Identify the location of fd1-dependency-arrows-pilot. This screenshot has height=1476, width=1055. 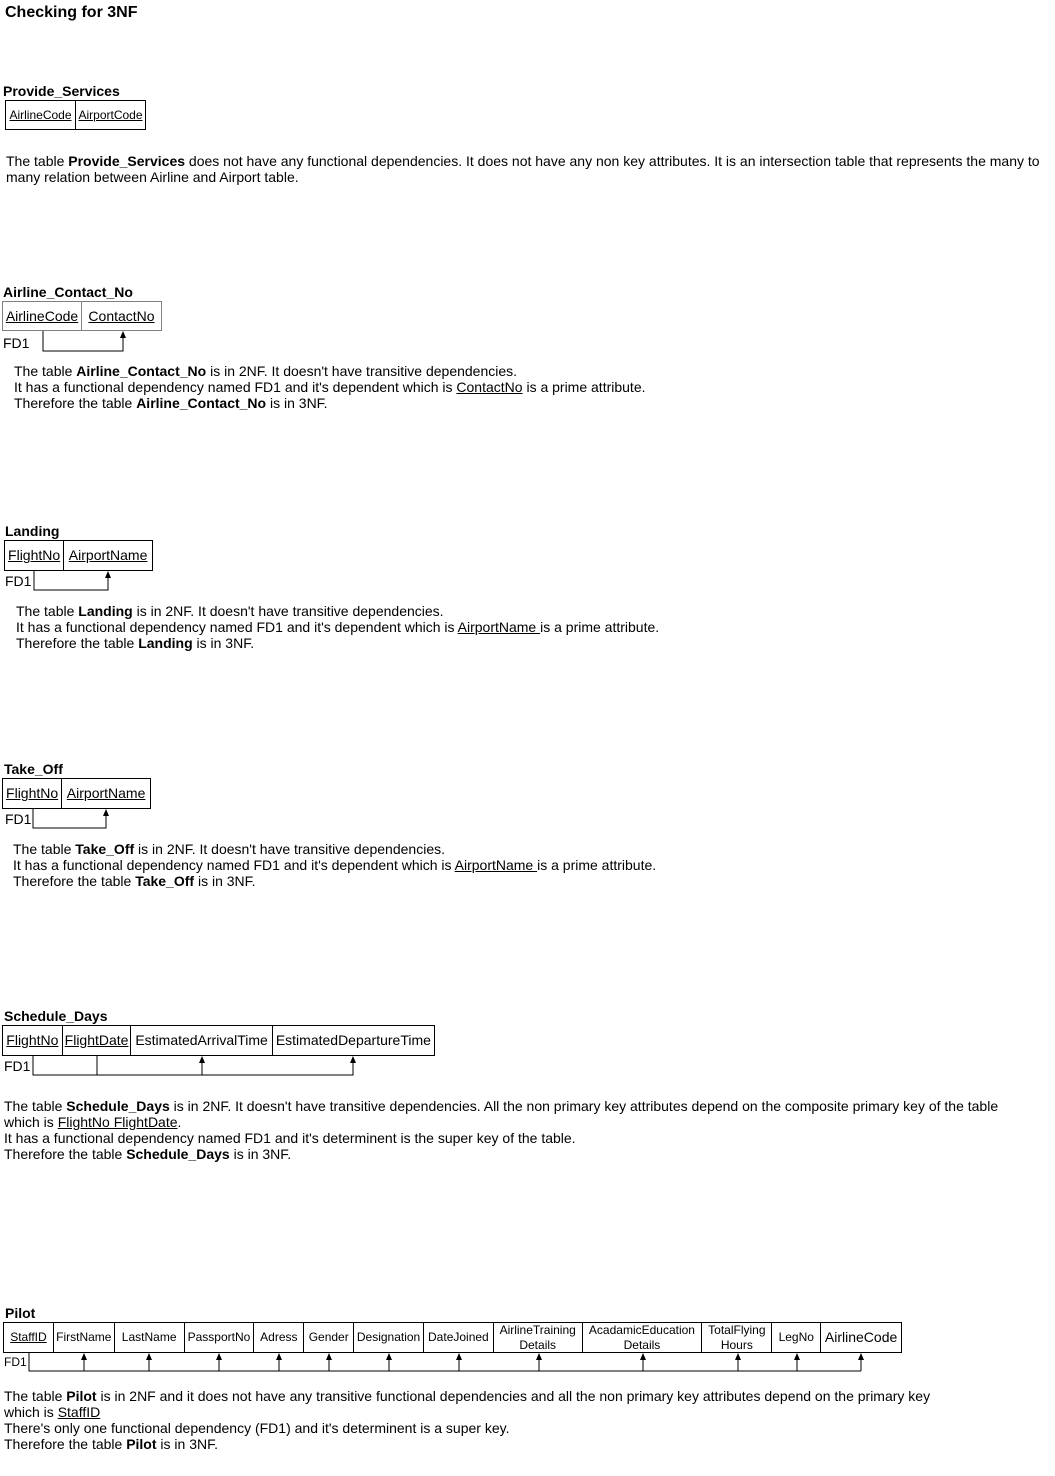
(446, 1362).